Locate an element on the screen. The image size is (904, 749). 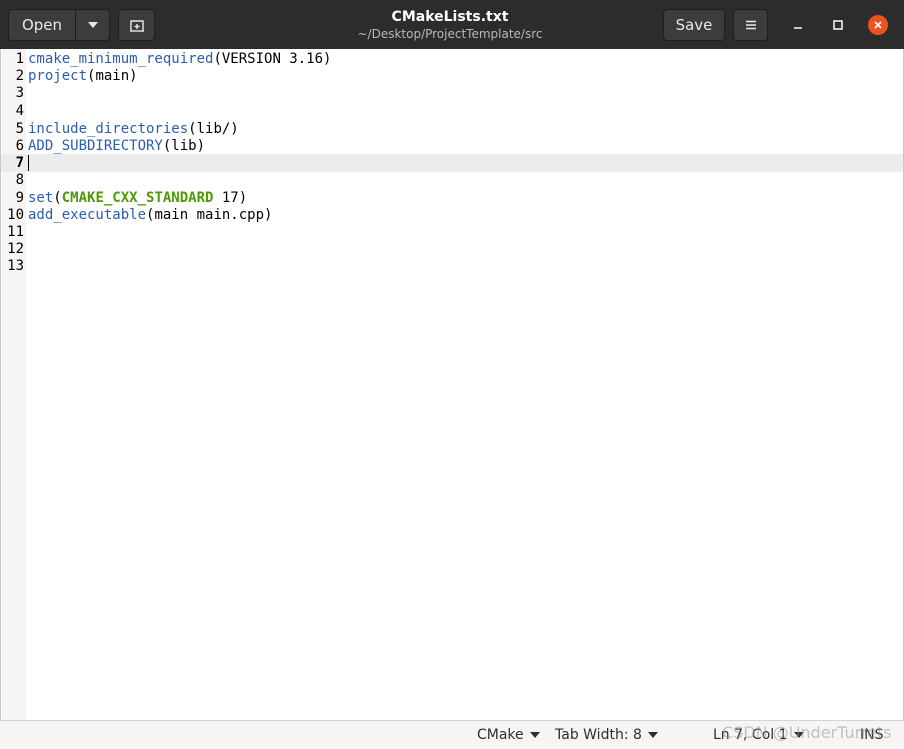
code-line: 7 is located at coordinates (452, 163).